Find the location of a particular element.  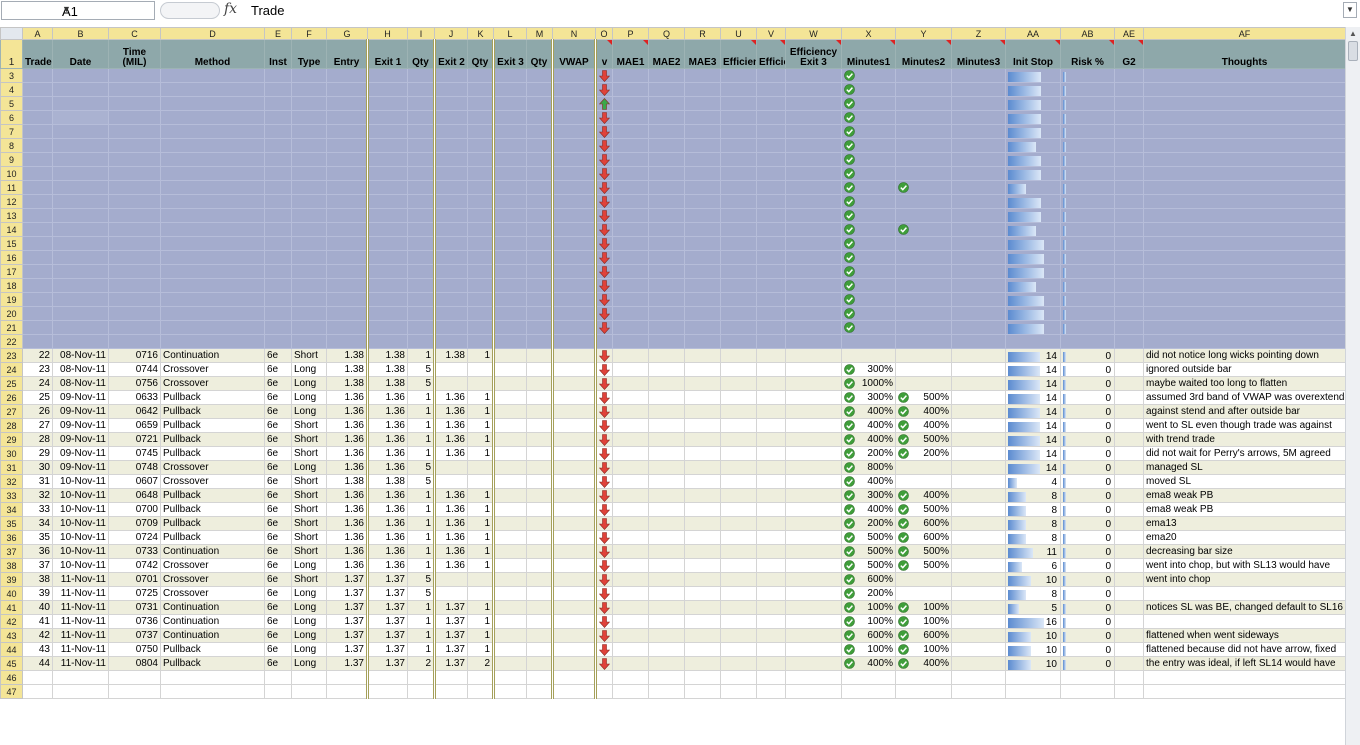

header-cell-af: Thoughts is located at coordinates (1244, 54).